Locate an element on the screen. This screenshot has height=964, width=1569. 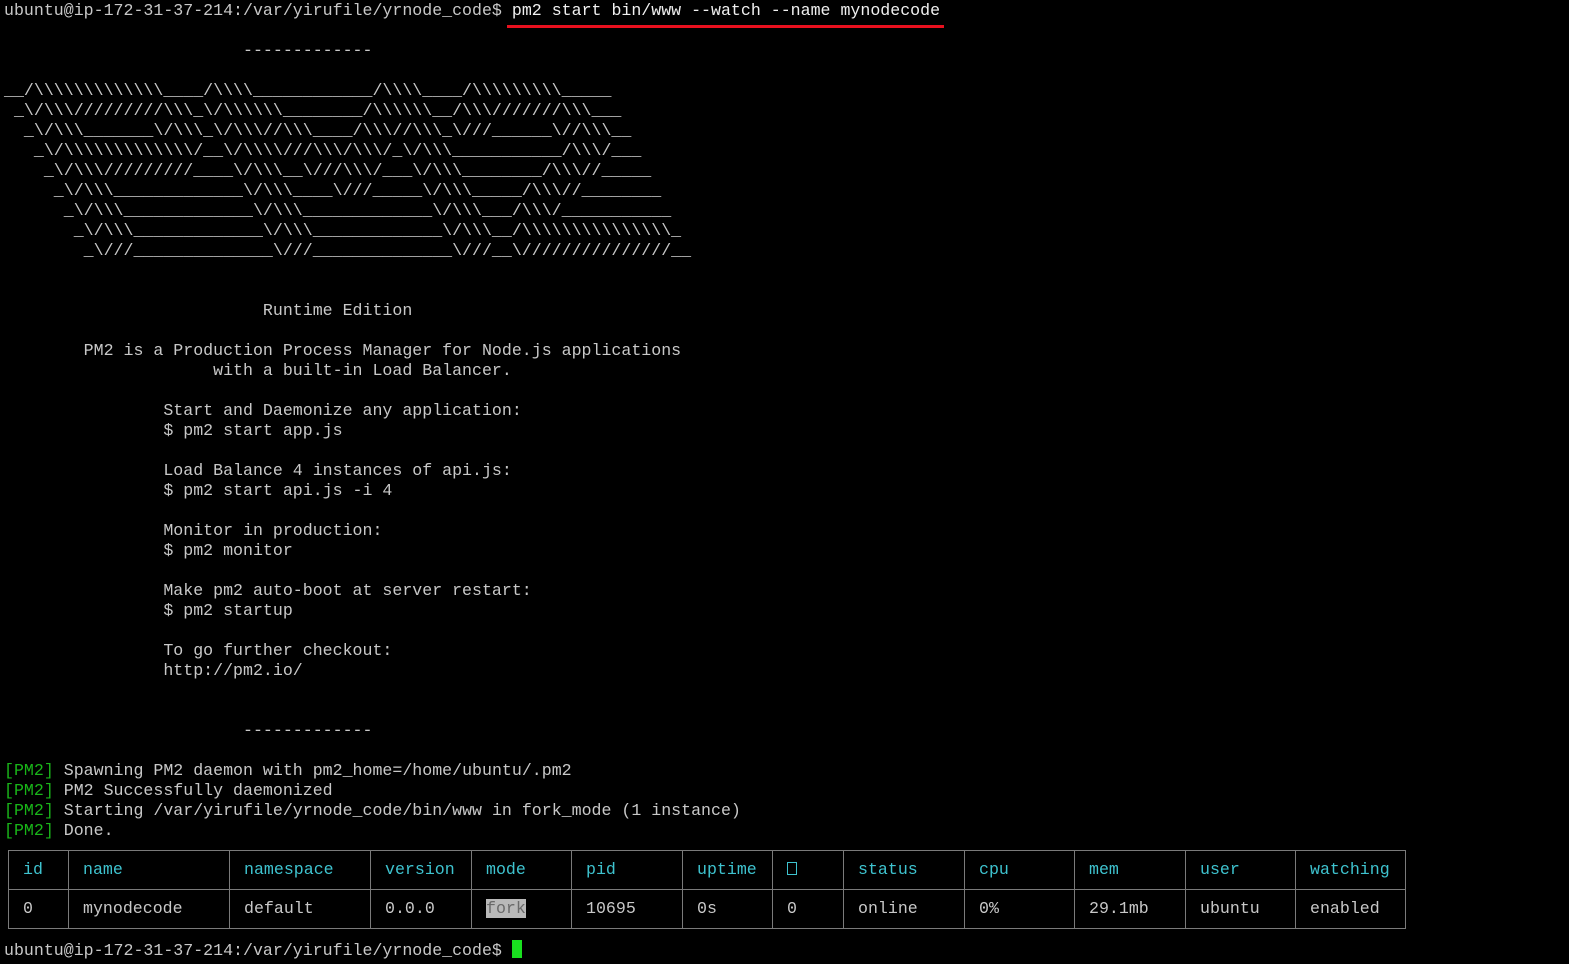
cursor-block is located at coordinates (516, 949).